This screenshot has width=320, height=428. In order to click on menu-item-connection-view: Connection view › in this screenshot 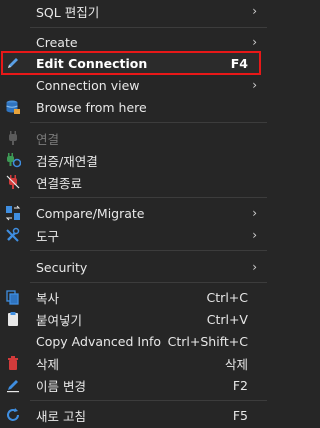, I will do `click(133, 85)`.